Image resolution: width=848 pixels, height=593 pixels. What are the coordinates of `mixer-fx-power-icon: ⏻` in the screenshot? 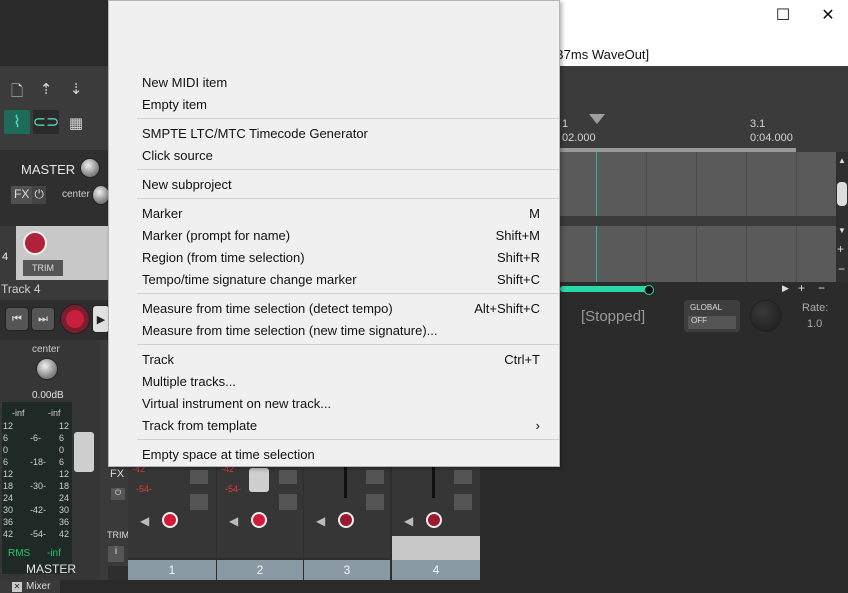 It's located at (118, 494).